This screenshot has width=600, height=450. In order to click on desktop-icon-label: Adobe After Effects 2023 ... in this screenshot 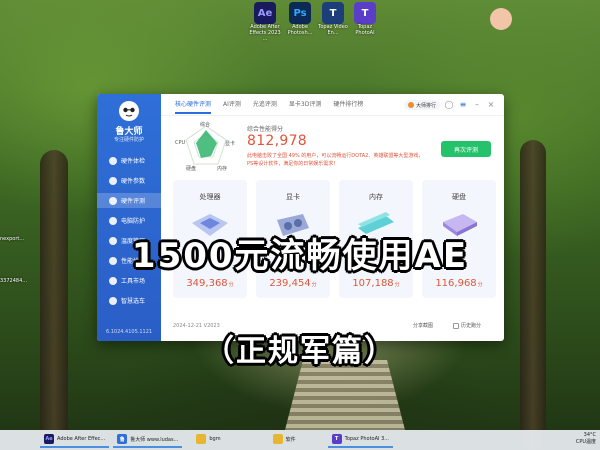, I will do `click(265, 33)`.